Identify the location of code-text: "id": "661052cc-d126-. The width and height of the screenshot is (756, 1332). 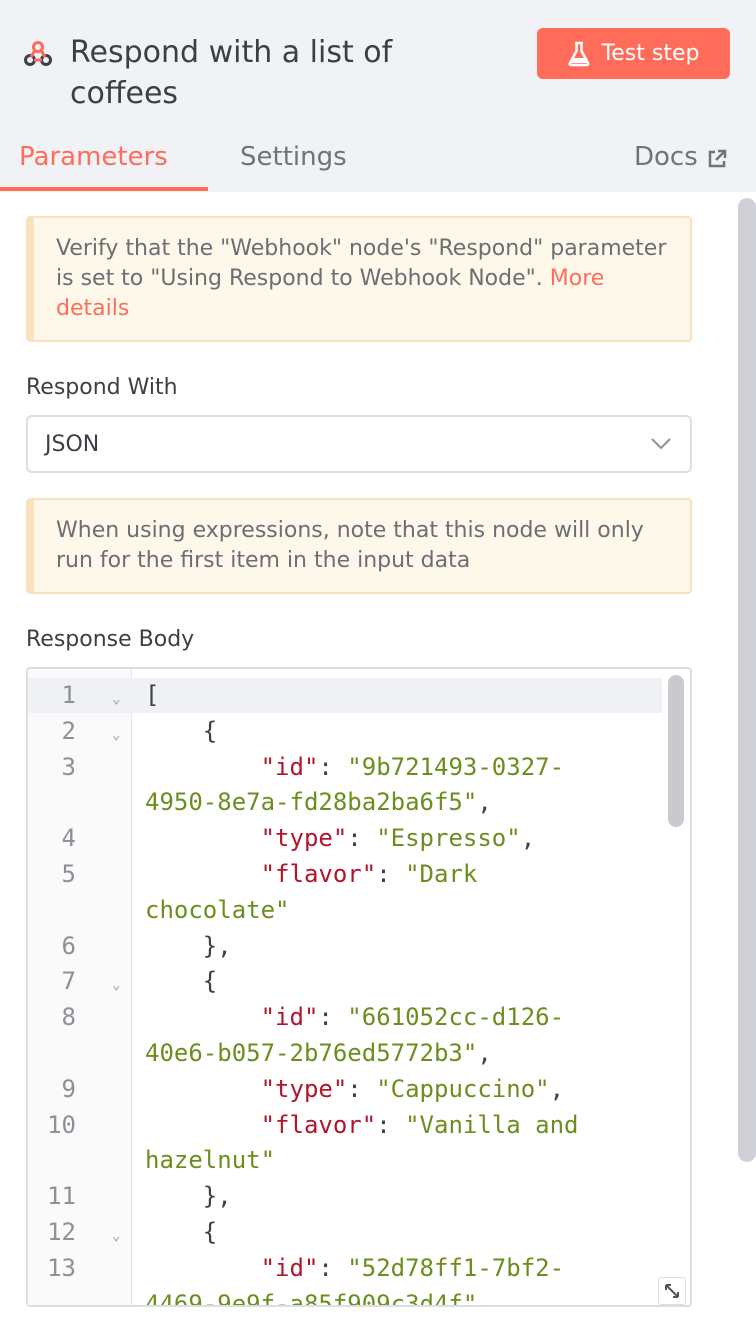
(412, 1017).